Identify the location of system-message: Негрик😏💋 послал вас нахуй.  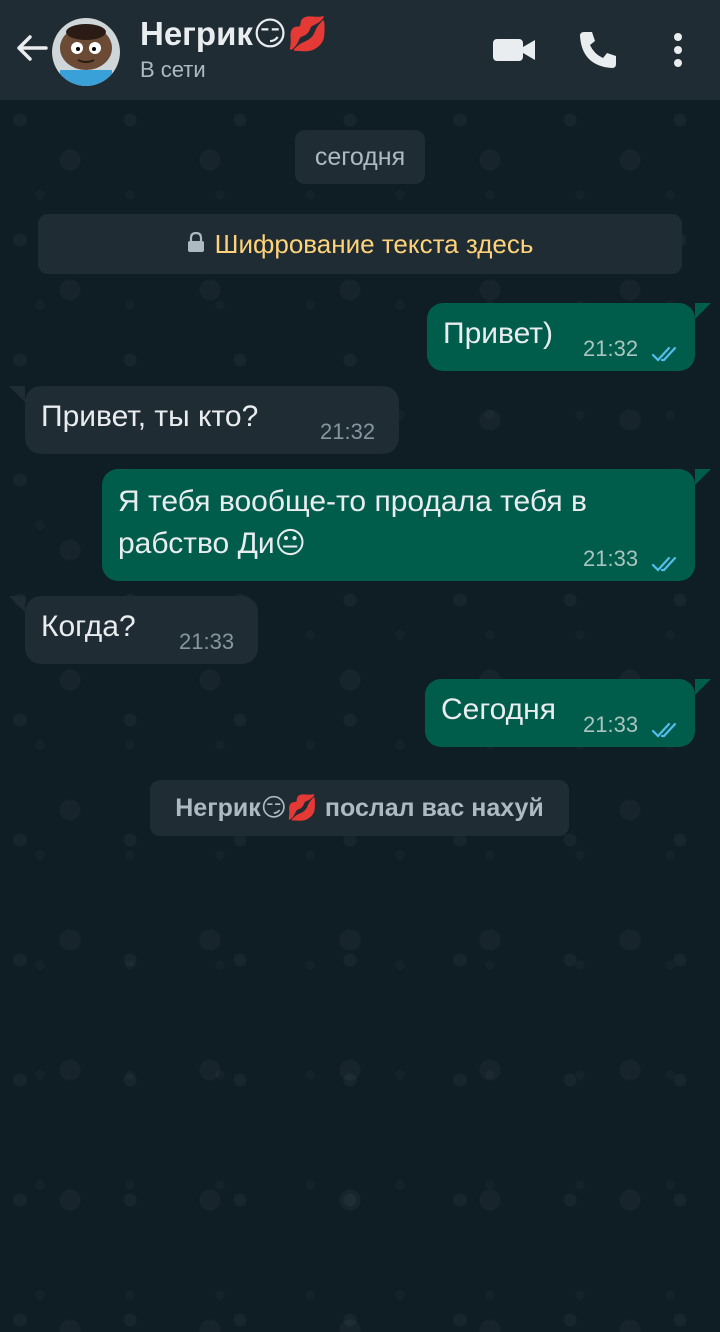
(359, 808).